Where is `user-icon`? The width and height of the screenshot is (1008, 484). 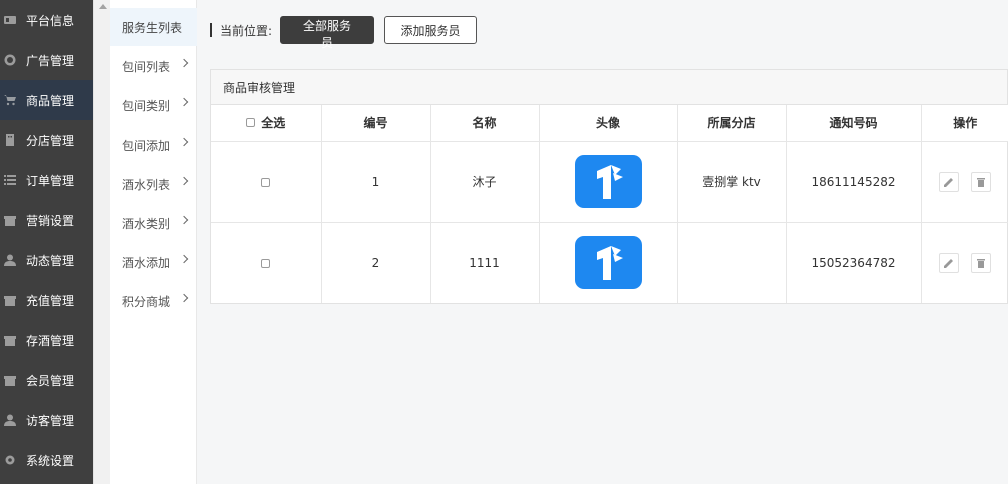
user-icon is located at coordinates (10, 260).